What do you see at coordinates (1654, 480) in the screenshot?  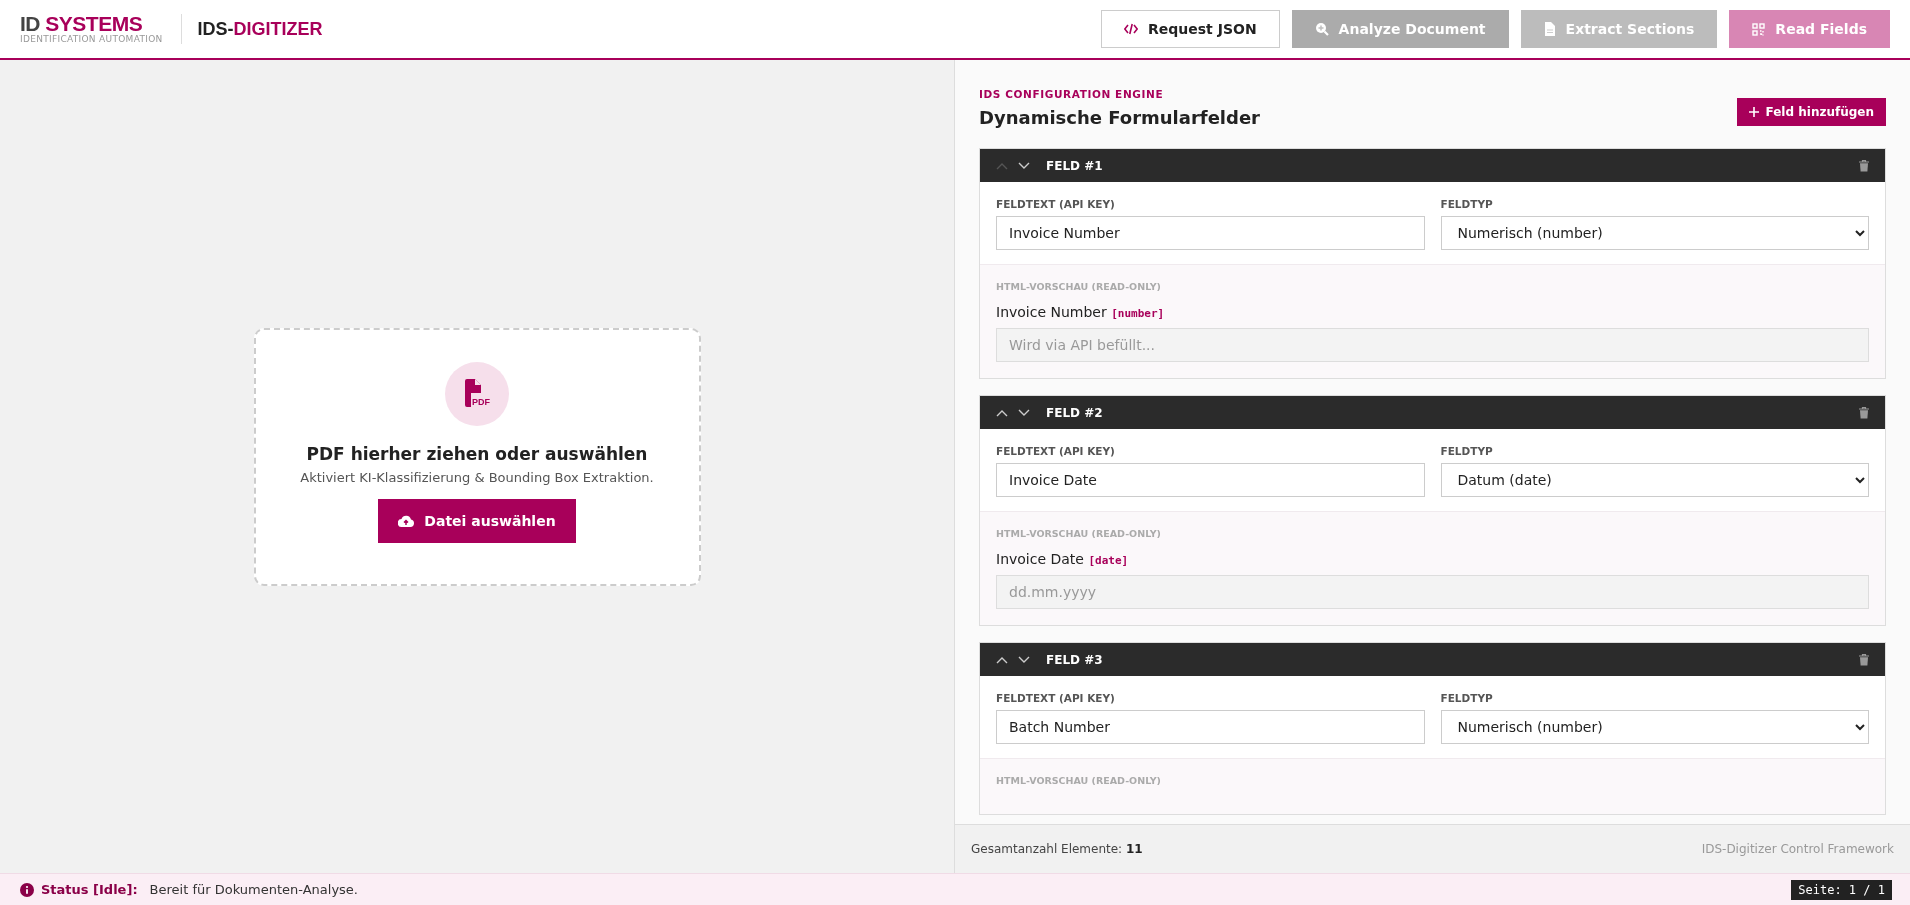 I see `field-type-select: Datum (date)` at bounding box center [1654, 480].